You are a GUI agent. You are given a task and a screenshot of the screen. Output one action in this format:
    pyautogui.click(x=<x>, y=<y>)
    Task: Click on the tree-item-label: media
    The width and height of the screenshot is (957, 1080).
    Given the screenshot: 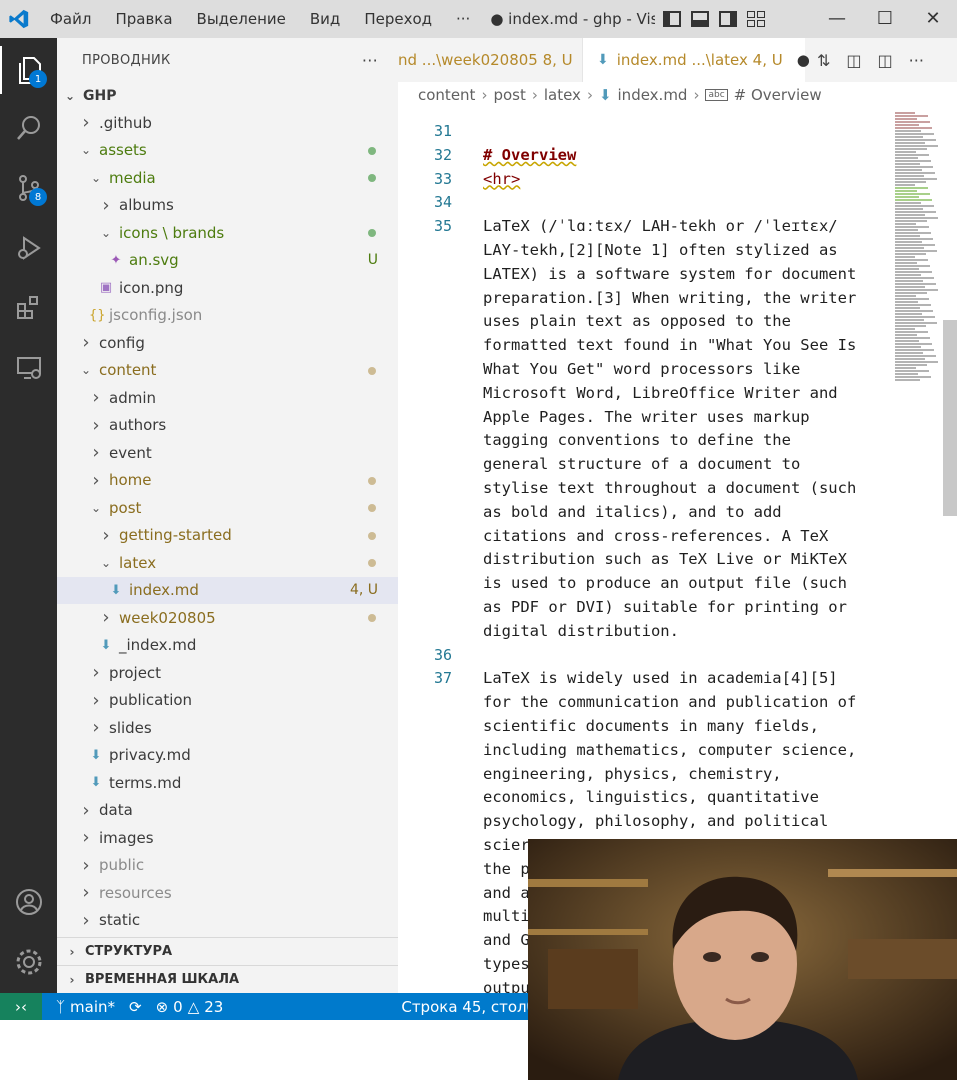 What is the action you would take?
    pyautogui.click(x=132, y=177)
    